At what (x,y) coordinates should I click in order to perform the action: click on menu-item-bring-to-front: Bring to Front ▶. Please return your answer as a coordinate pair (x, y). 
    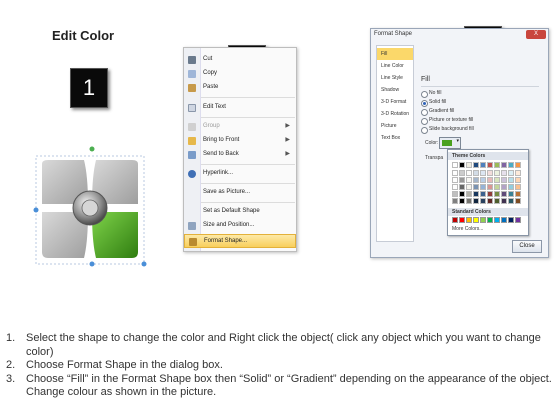
    Looking at the image, I should click on (240, 141).